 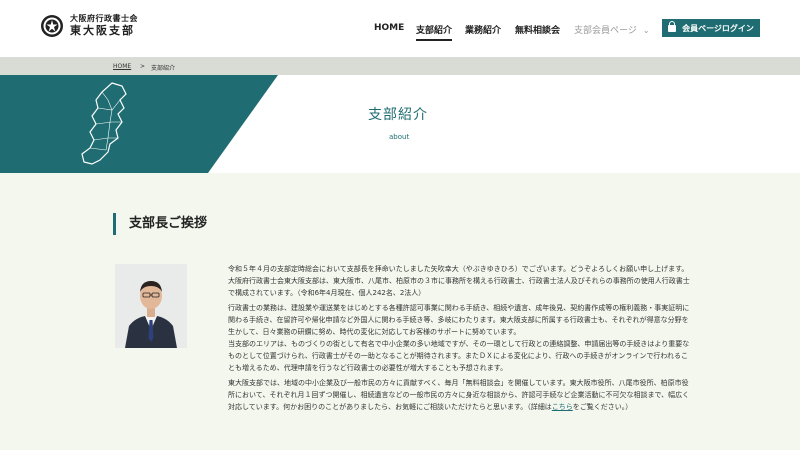 I want to click on branch-chief-photo, so click(x=151, y=306).